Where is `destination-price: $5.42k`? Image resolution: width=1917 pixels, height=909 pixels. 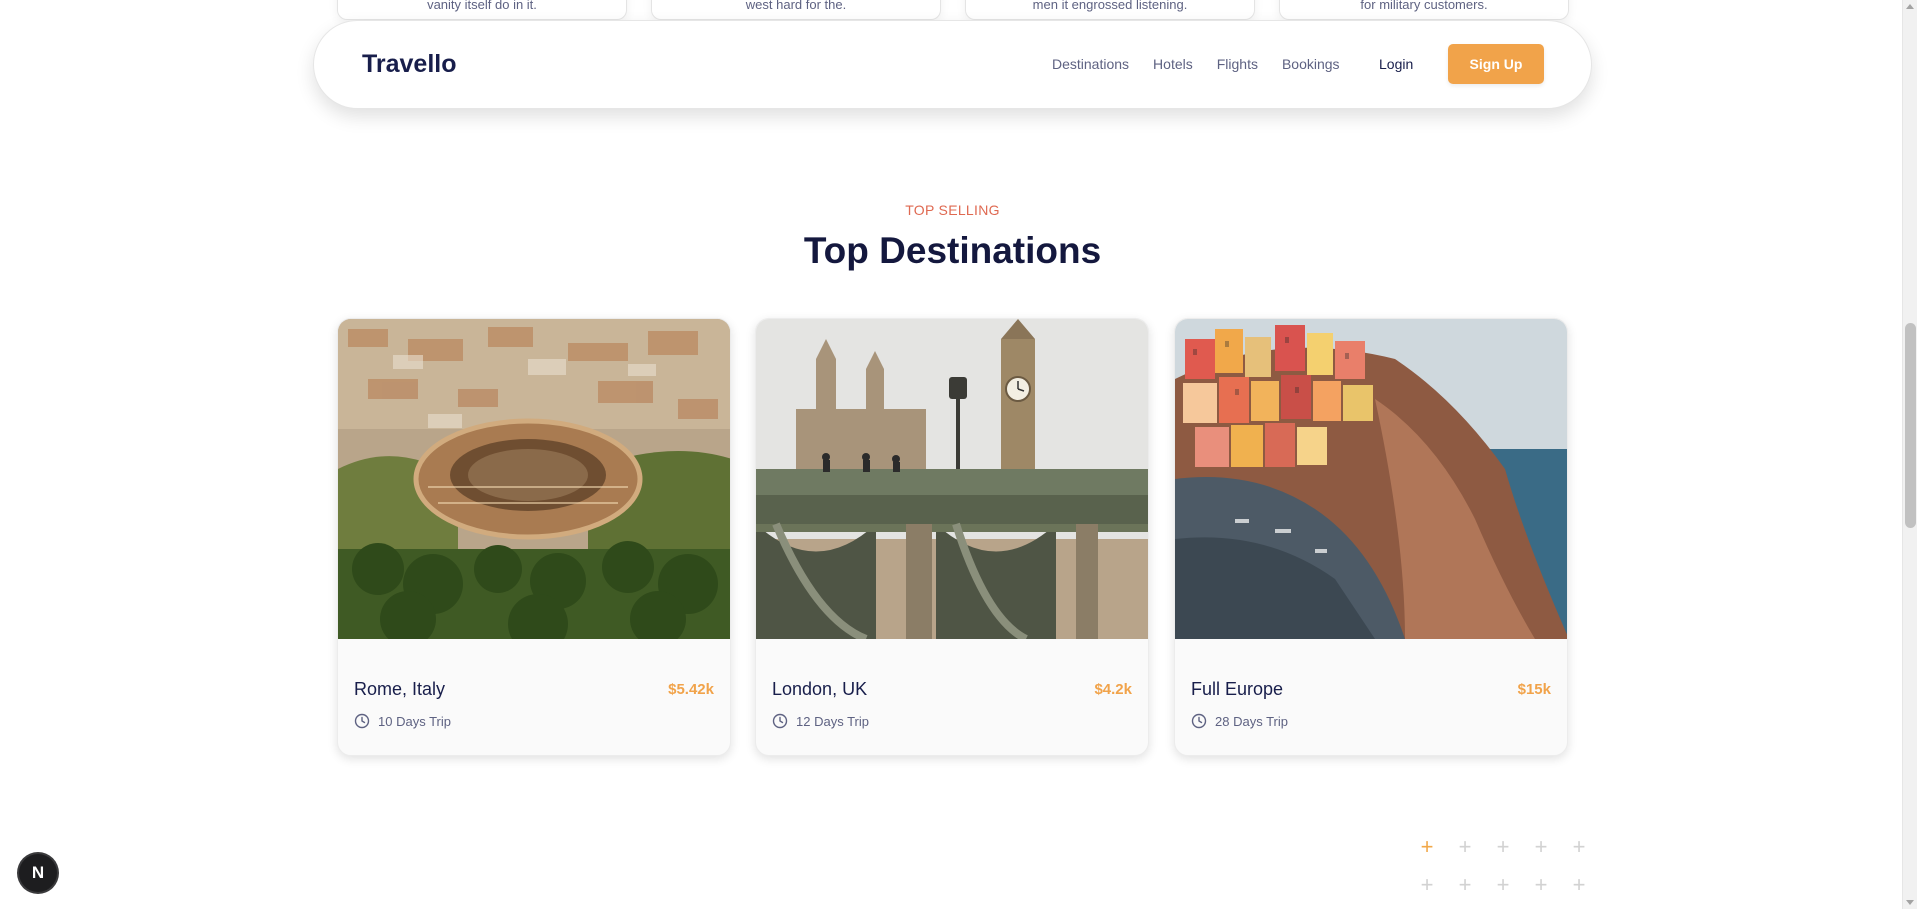 destination-price: $5.42k is located at coordinates (691, 689).